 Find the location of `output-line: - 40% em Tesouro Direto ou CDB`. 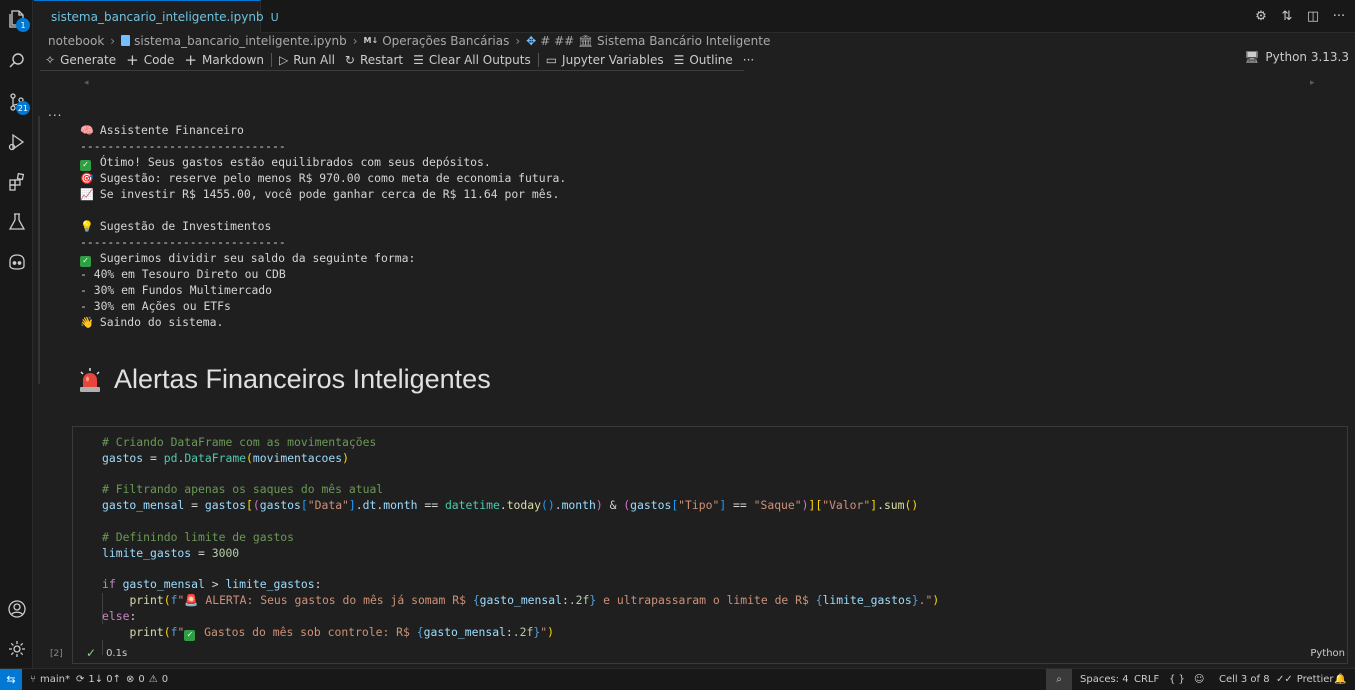

output-line: - 40% em Tesouro Direto ou CDB is located at coordinates (323, 274).